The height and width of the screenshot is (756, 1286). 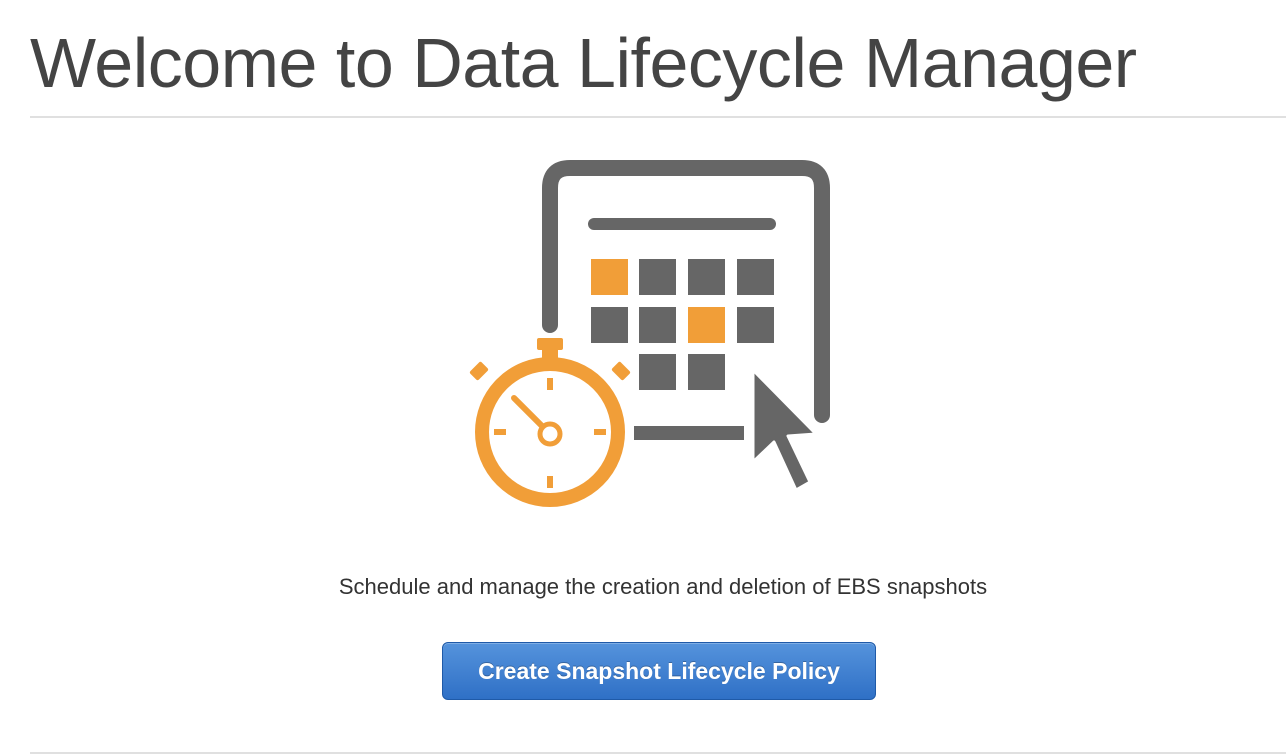 I want to click on hero-illustration, so click(x=645, y=337).